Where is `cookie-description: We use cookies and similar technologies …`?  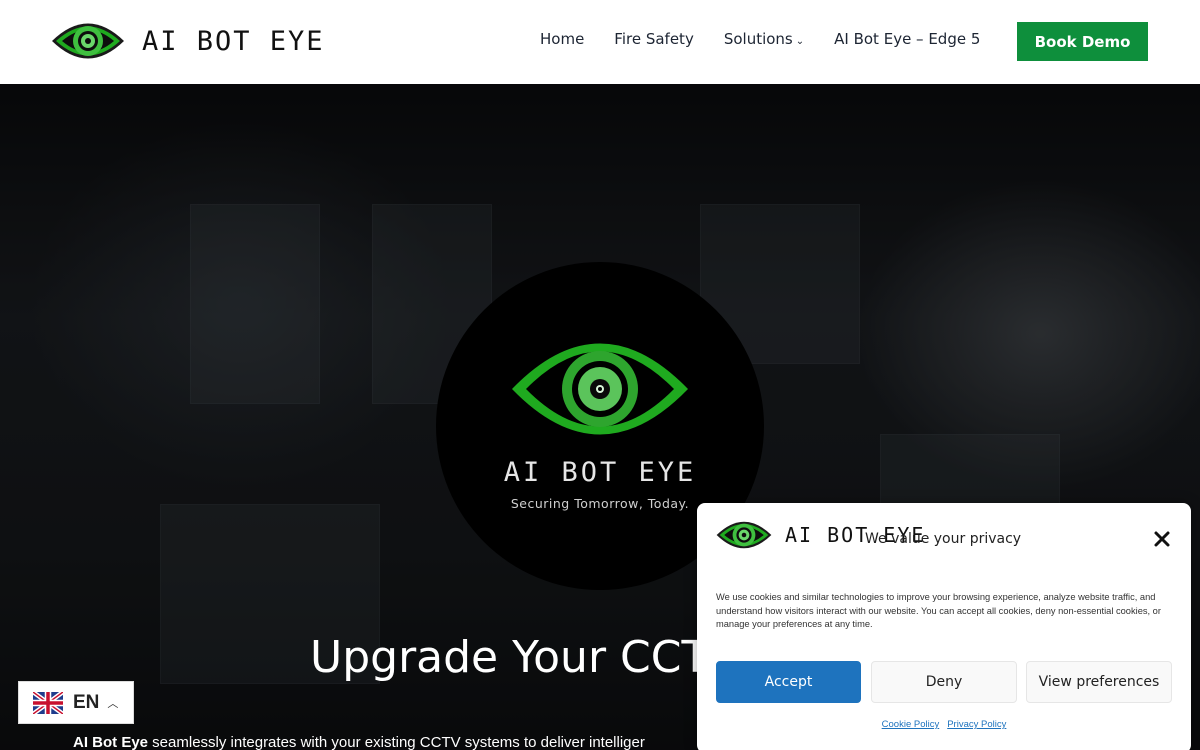 cookie-description: We use cookies and similar technologies … is located at coordinates (938, 610).